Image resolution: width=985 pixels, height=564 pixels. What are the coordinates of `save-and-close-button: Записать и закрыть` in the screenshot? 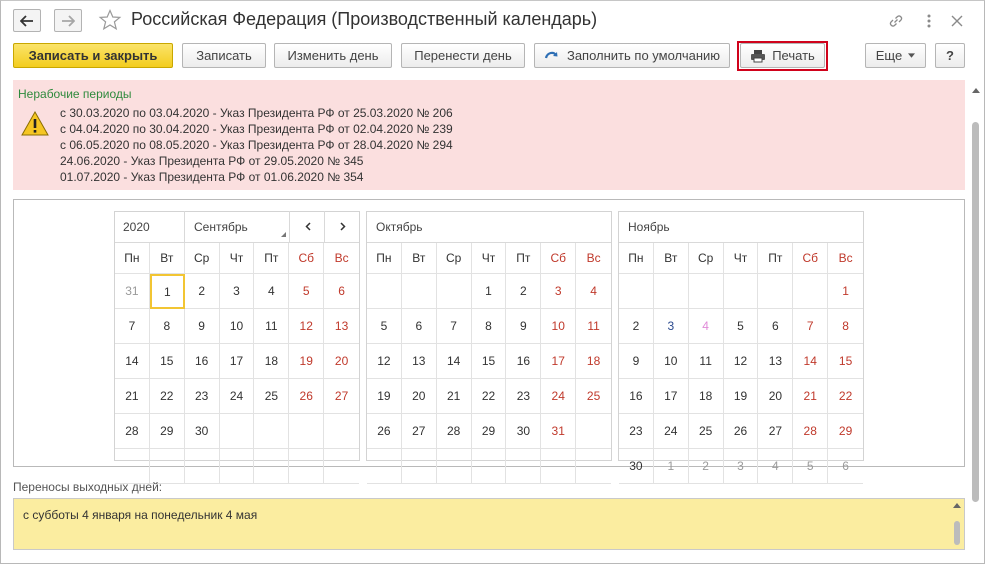 It's located at (93, 55).